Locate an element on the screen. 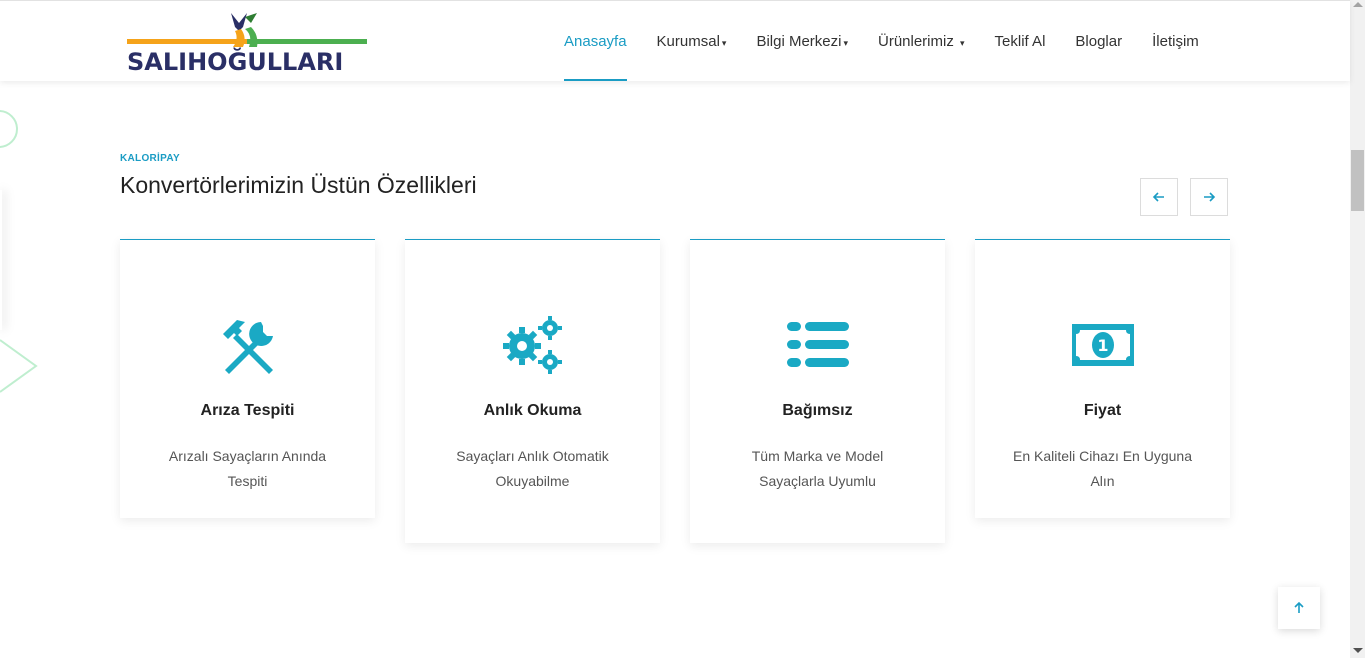 This screenshot has width=1365, height=658. banknote-icon: 1 is located at coordinates (1102, 345).